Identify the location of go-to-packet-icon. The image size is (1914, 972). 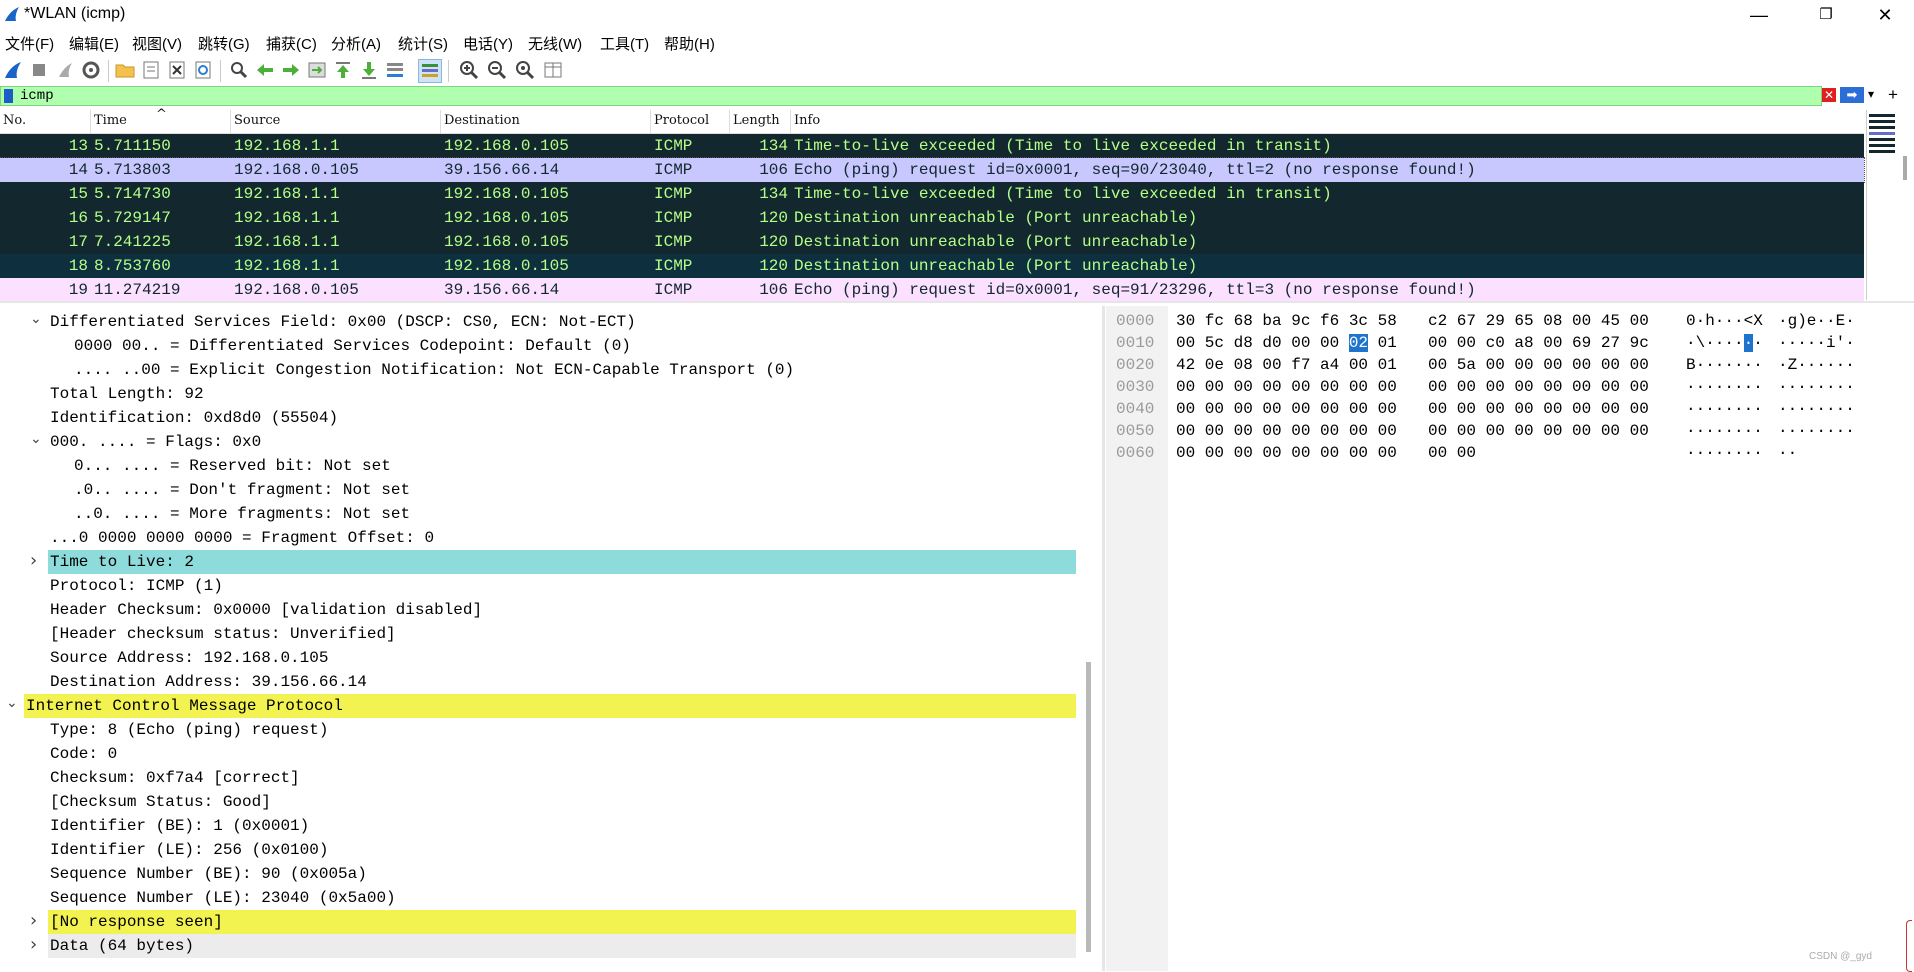
(317, 70).